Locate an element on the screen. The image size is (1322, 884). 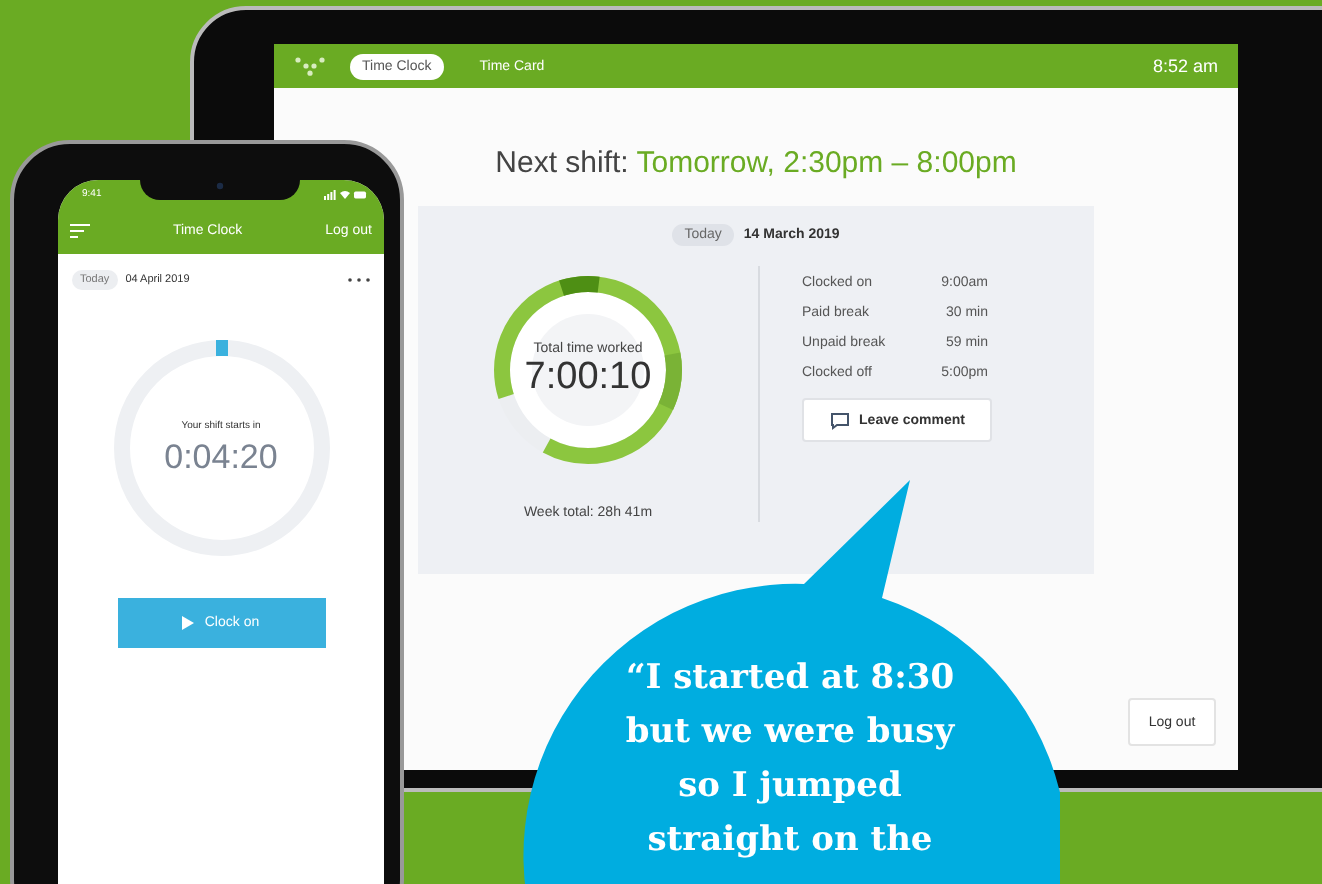
next-shift-text: Next shift: Tomorrow, 2:30pm – 8:00pm is located at coordinates (756, 163).